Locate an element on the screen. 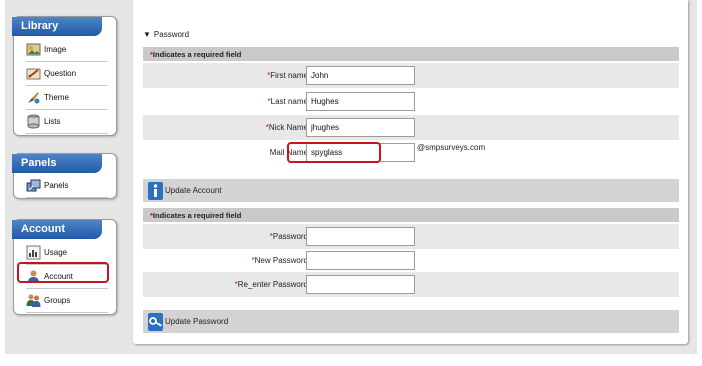 Image resolution: width=702 pixels, height=366 pixels. lists-icon is located at coordinates (33, 121).